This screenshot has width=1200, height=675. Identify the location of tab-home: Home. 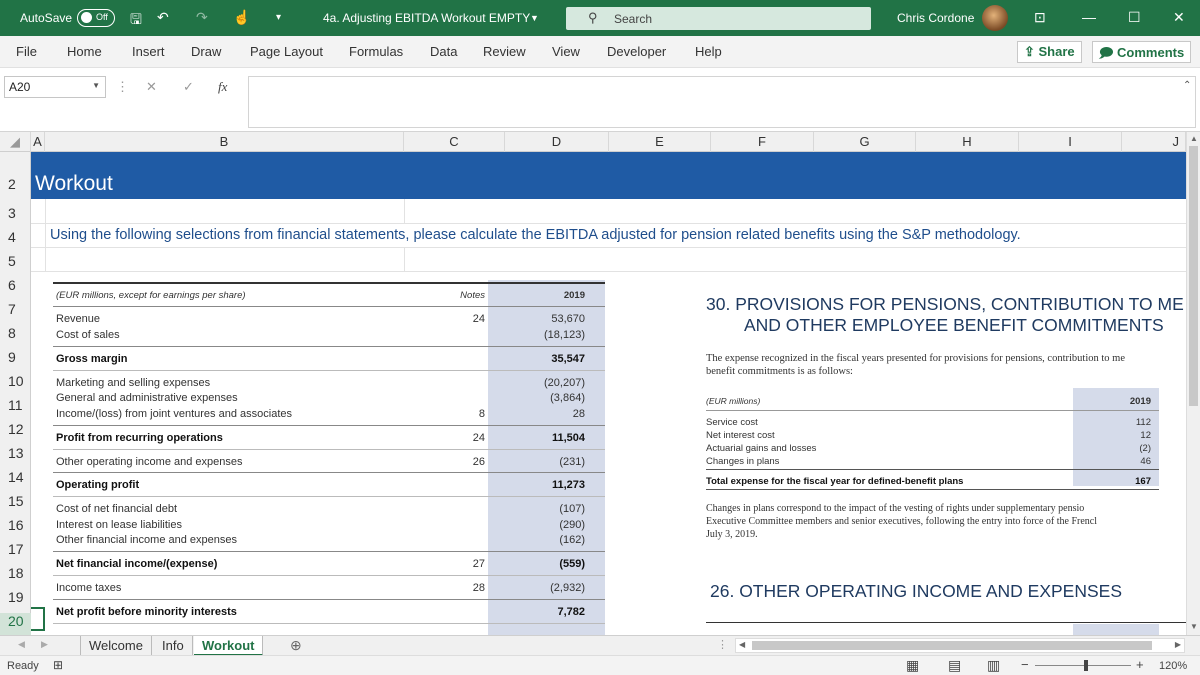
(84, 51).